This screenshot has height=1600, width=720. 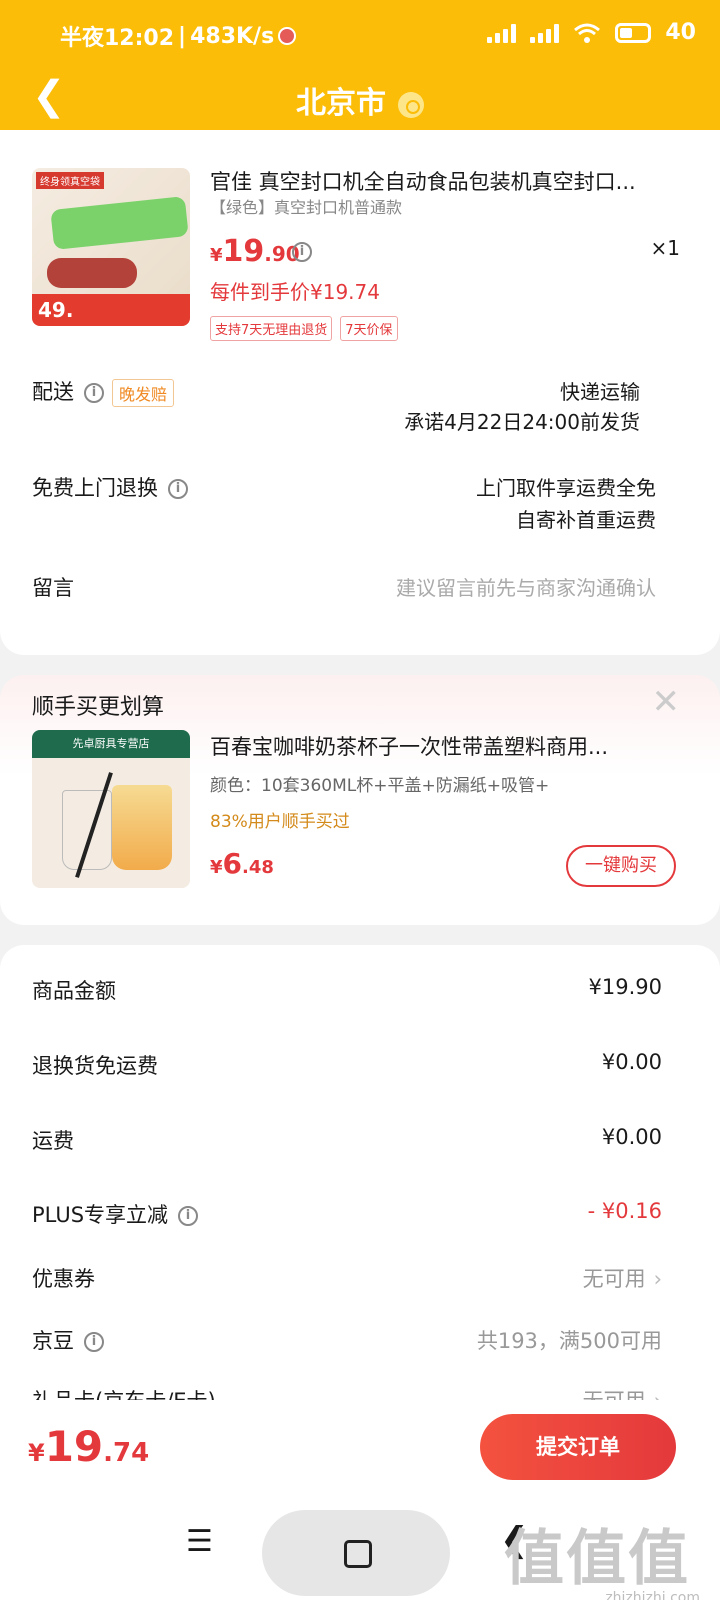 I want to click on summary-row: 运费 ¥0.00, so click(x=347, y=1145).